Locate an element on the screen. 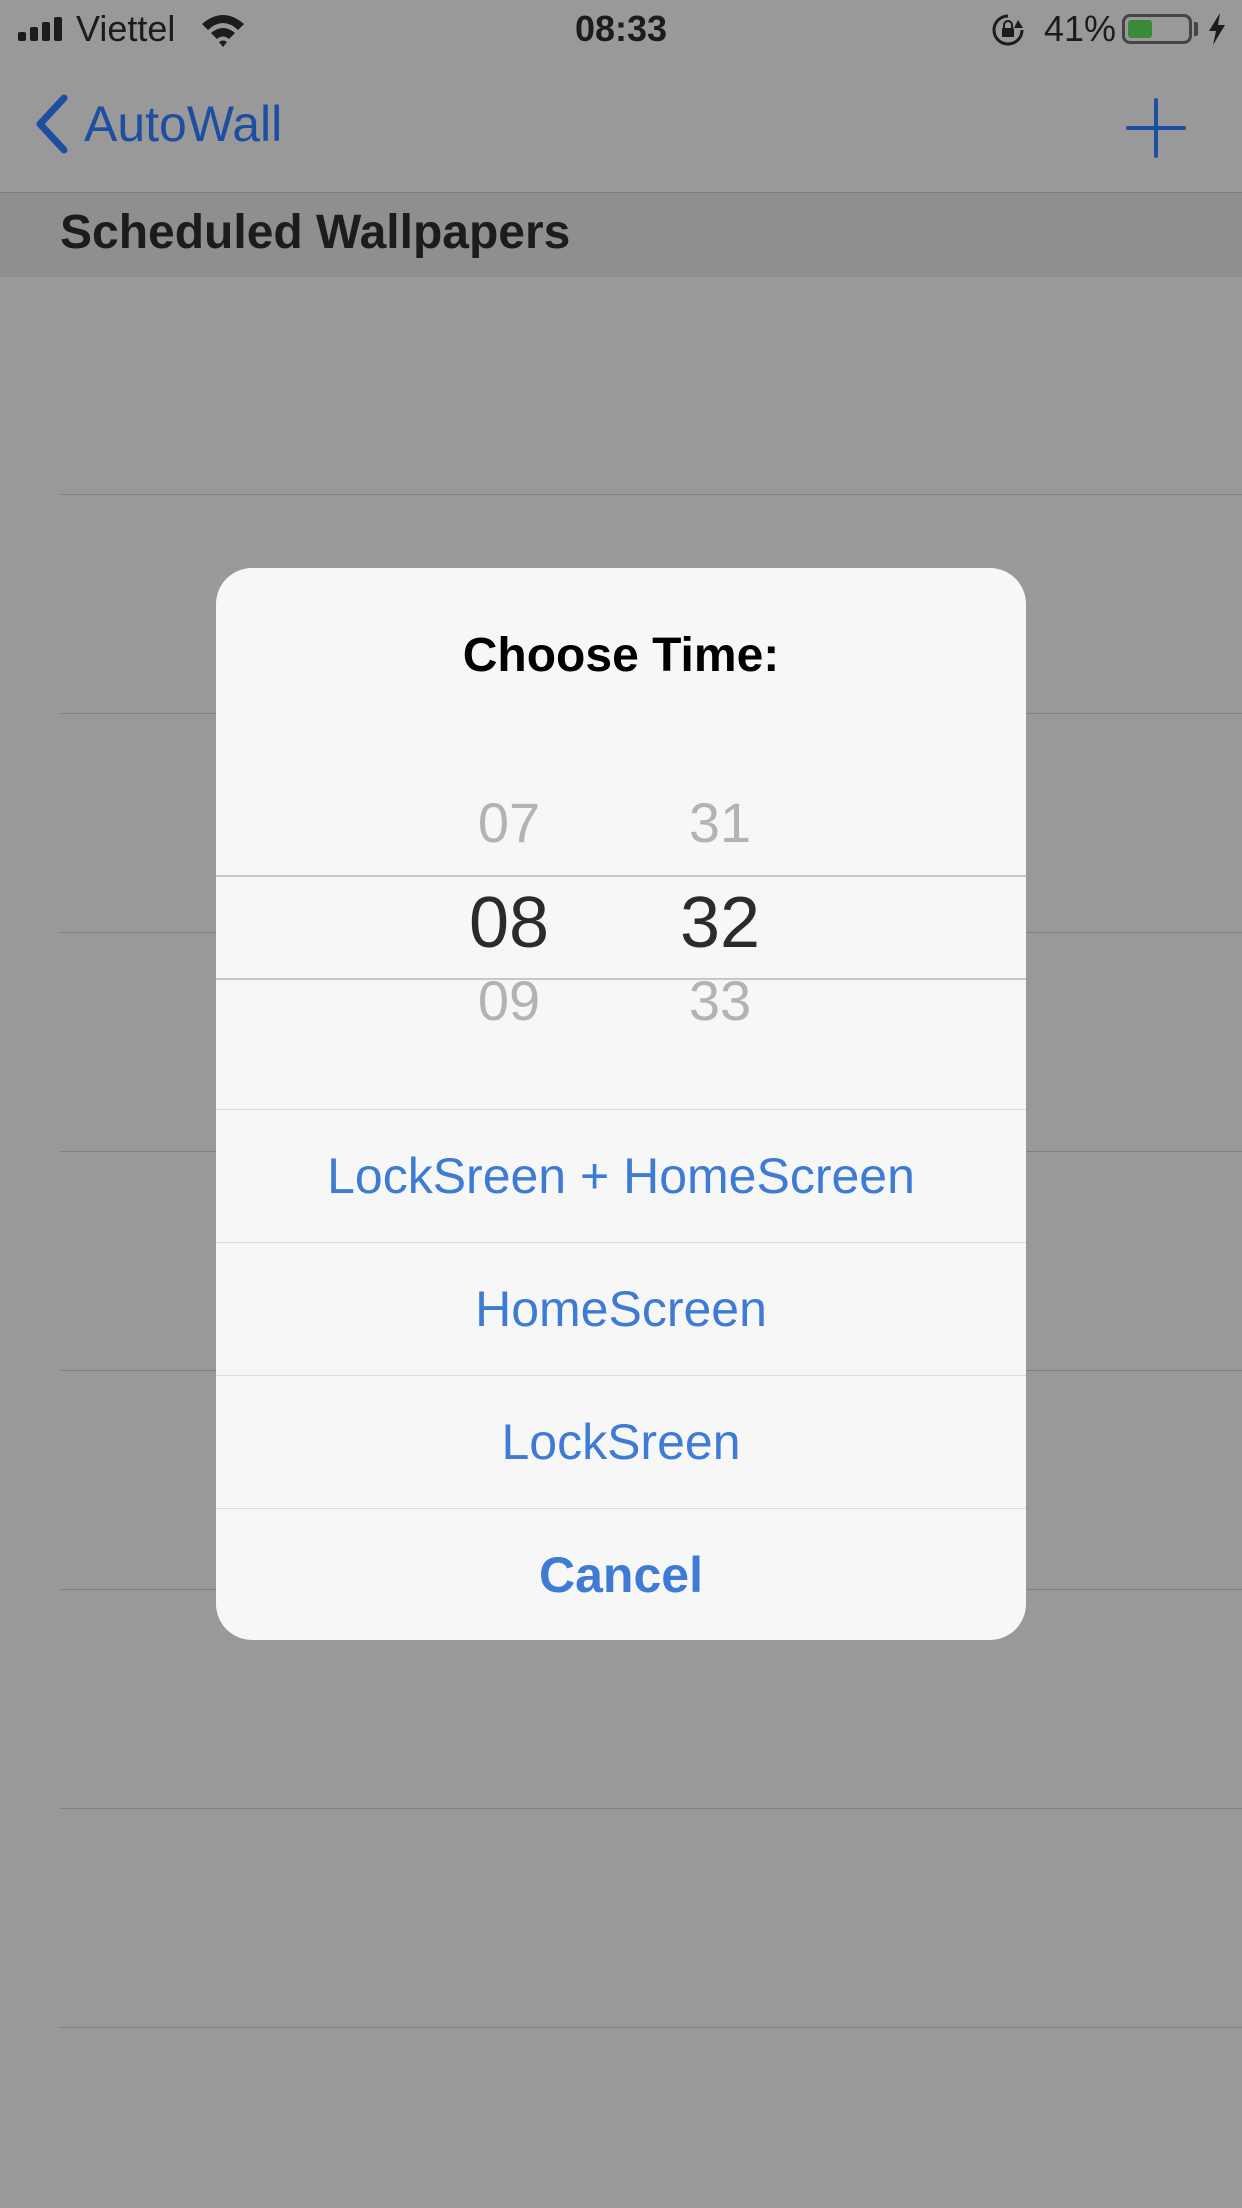  section-header: Scheduled Wallpapers is located at coordinates (621, 235).